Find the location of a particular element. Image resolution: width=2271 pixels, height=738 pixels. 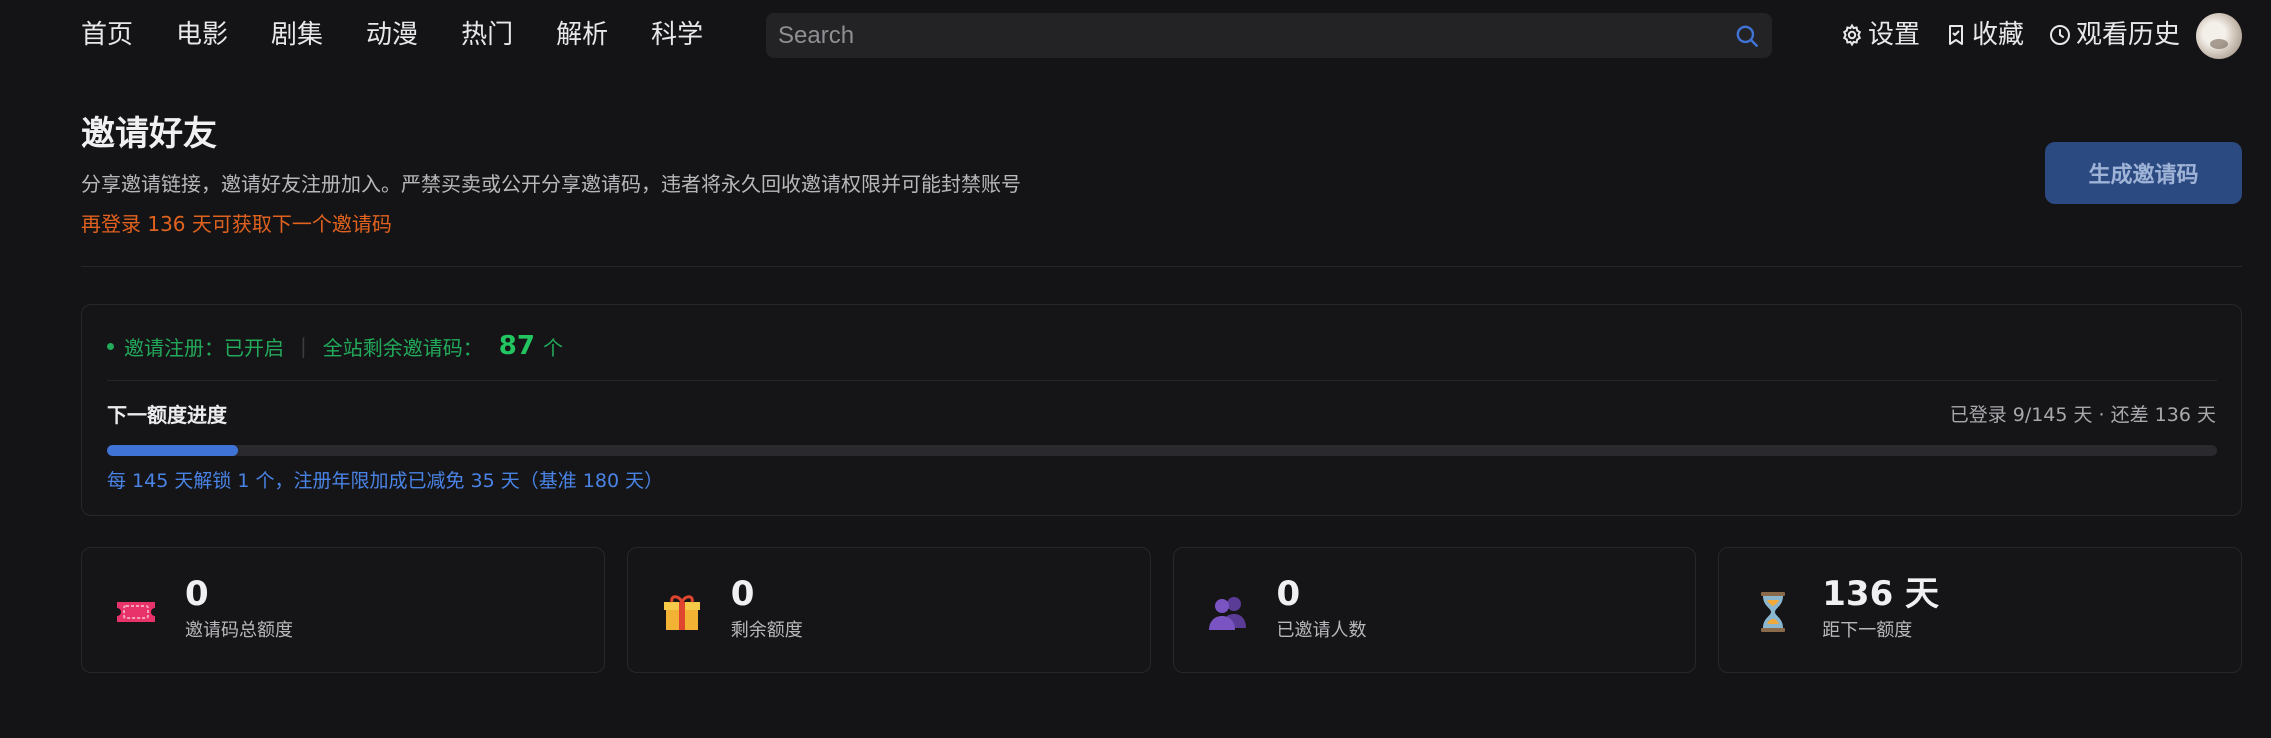

nav-item-series: 剧集 is located at coordinates (297, 35).